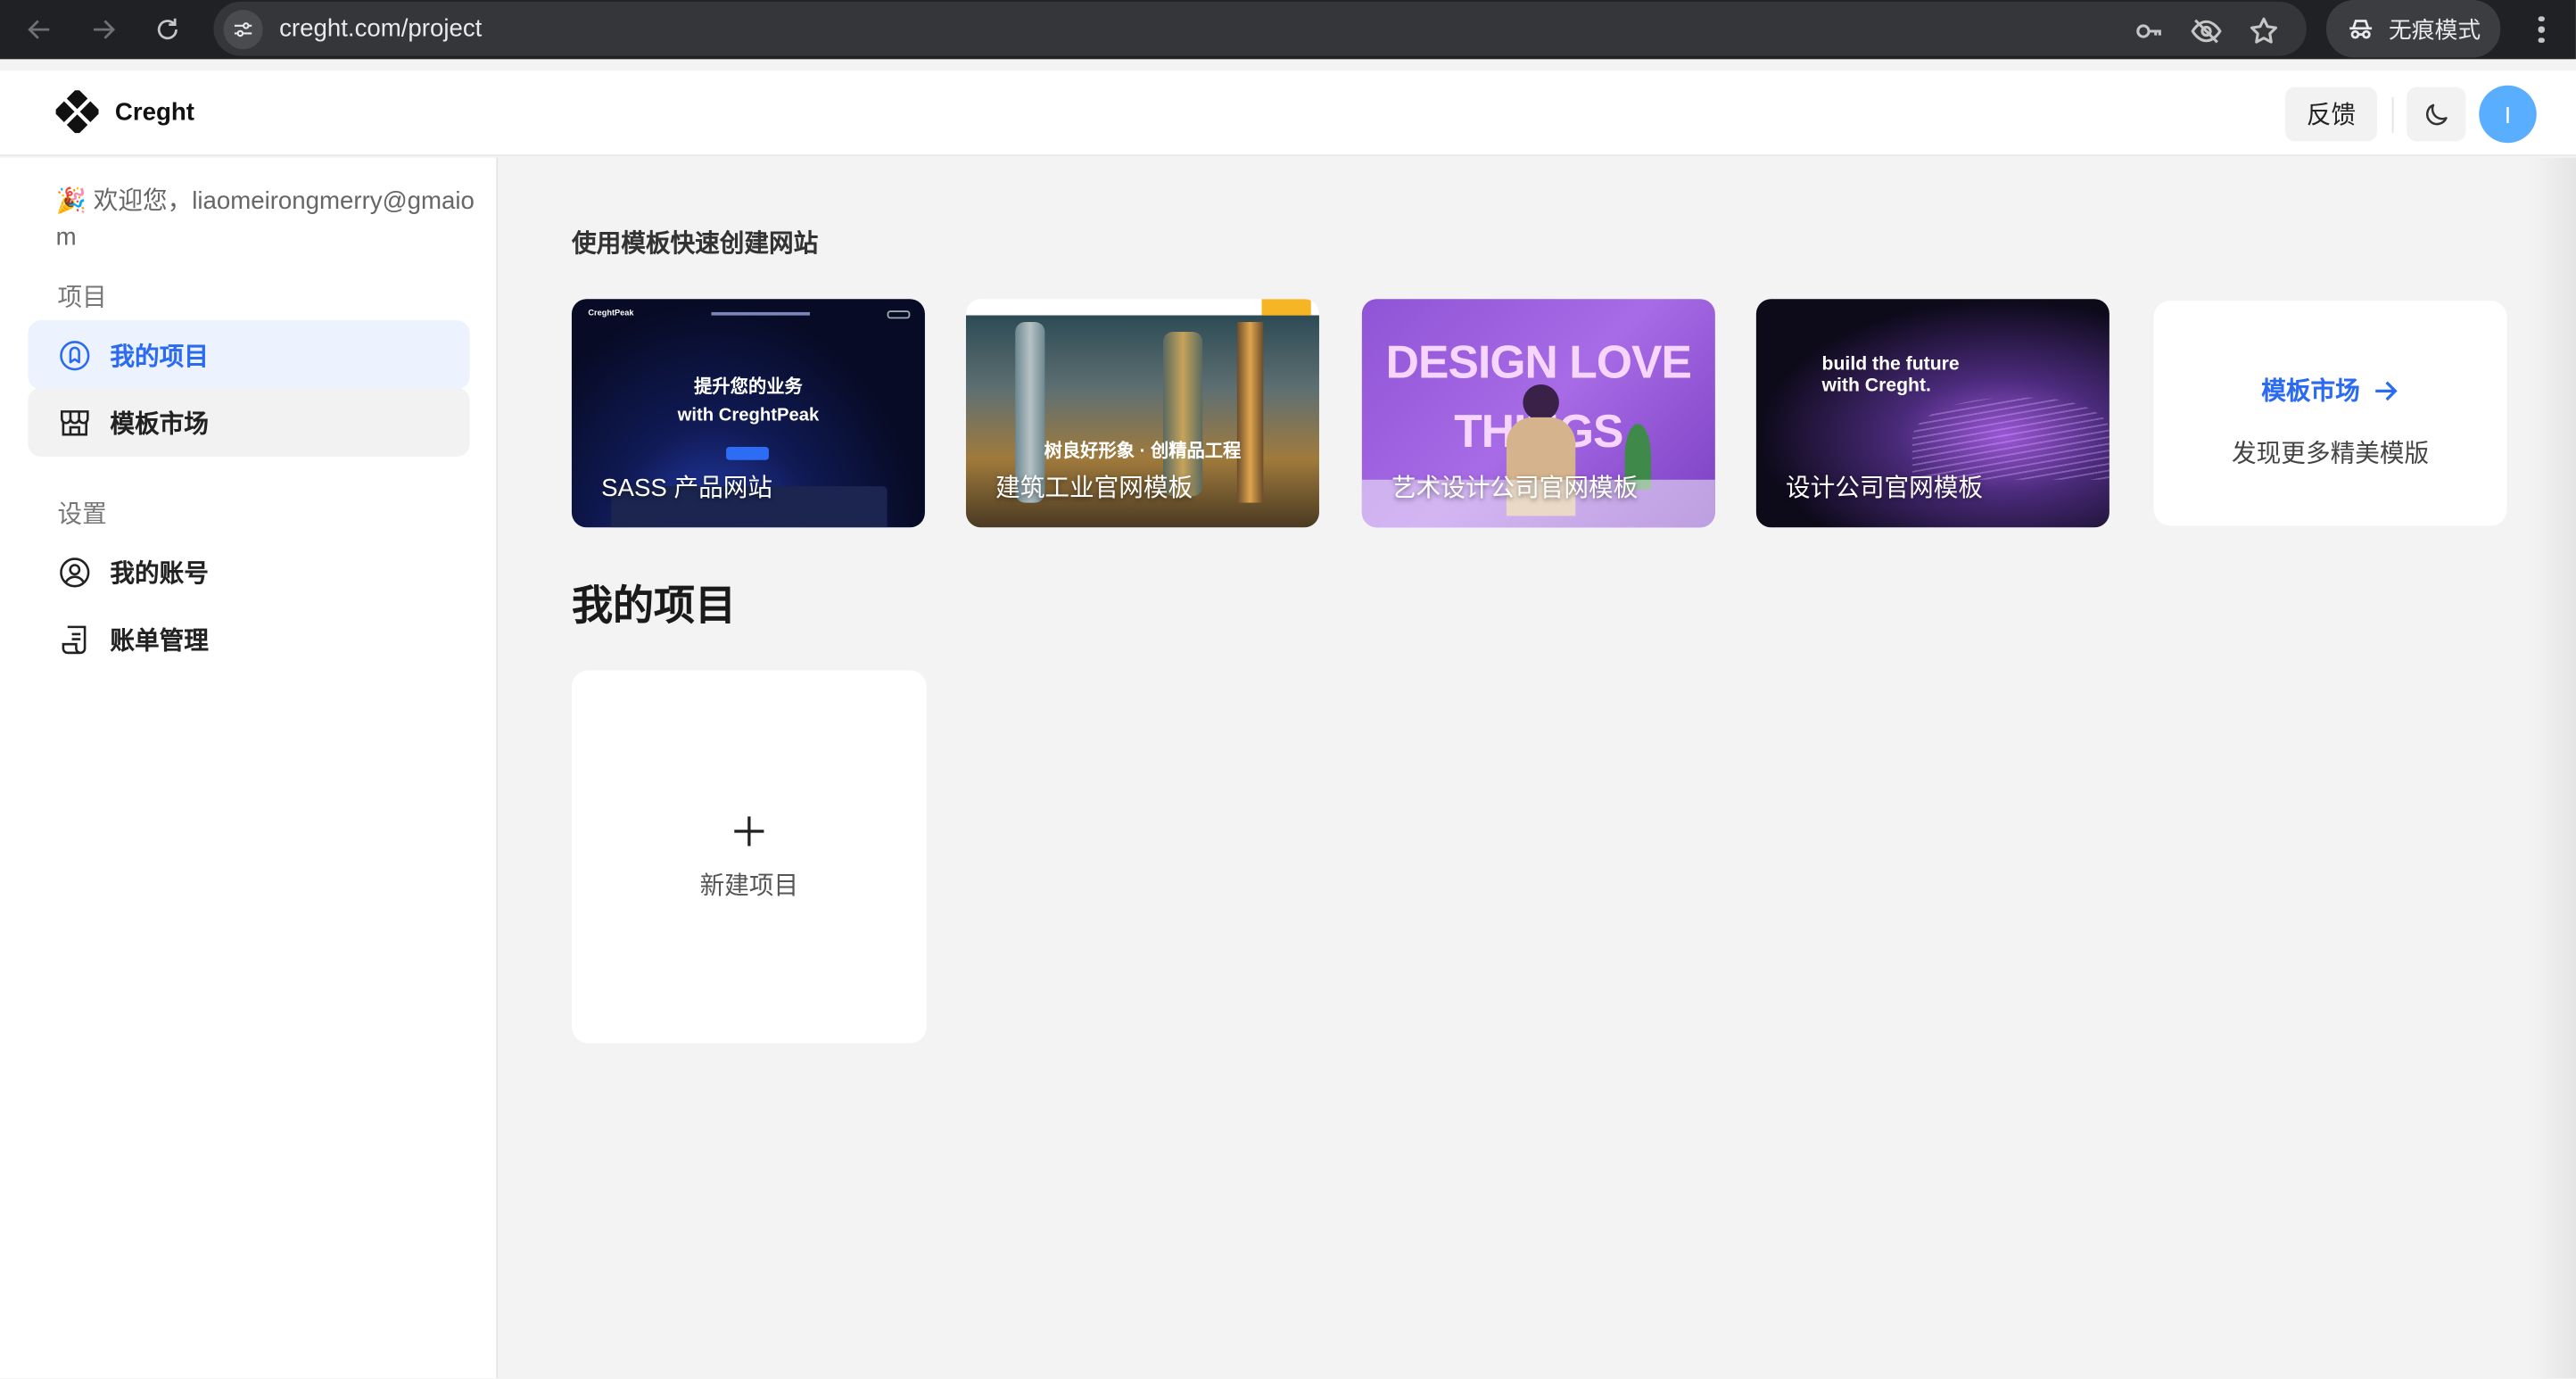  Describe the element at coordinates (748, 453) in the screenshot. I see `thumb-cta` at that location.